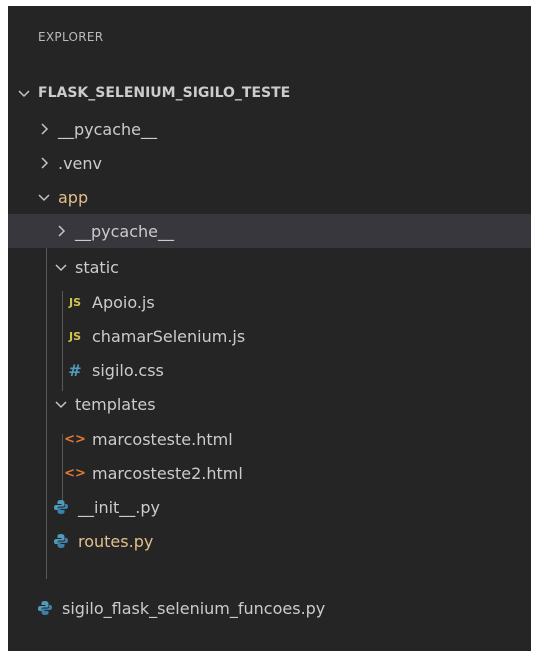 The image size is (540, 651). What do you see at coordinates (73, 197) in the screenshot?
I see `folder-label: app` at bounding box center [73, 197].